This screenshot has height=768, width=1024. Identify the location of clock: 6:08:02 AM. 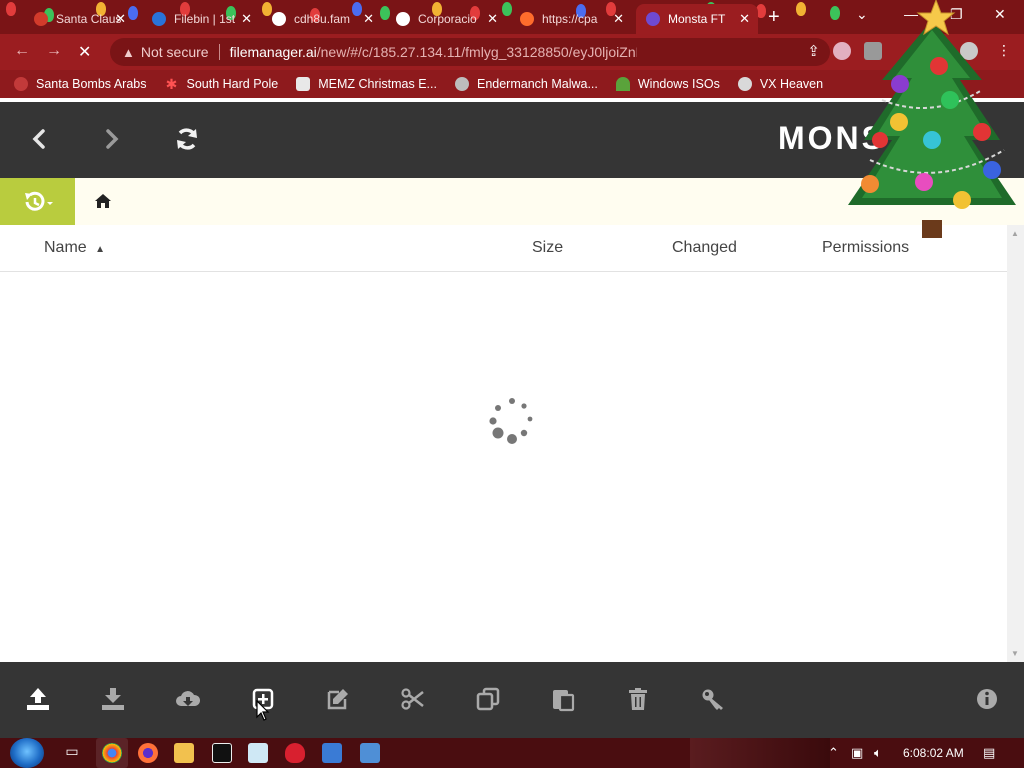
(933, 753).